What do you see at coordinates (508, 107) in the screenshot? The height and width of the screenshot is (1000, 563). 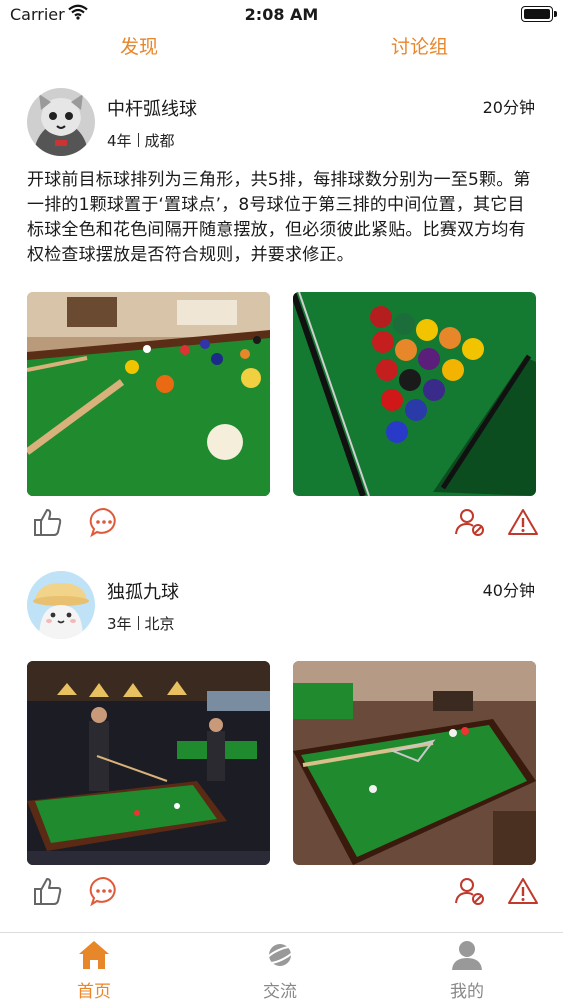 I see `post-time: 20分钟` at bounding box center [508, 107].